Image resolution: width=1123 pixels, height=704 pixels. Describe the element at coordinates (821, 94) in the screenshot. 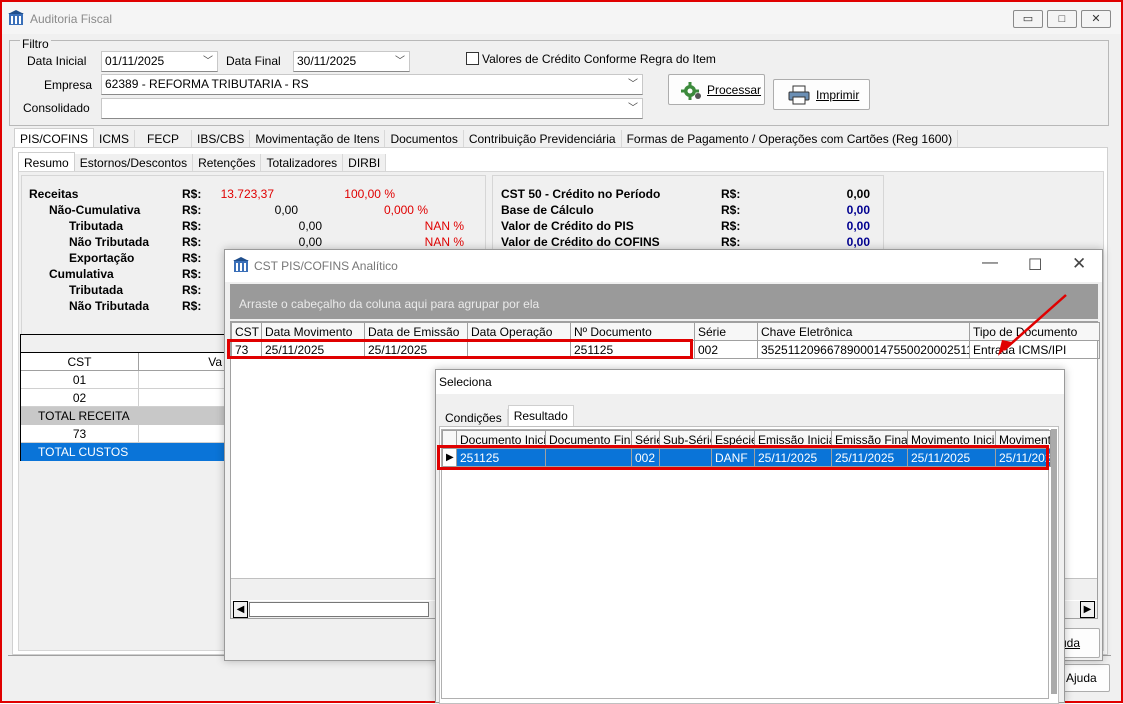

I see `imprimir-button: Imprimir` at that location.